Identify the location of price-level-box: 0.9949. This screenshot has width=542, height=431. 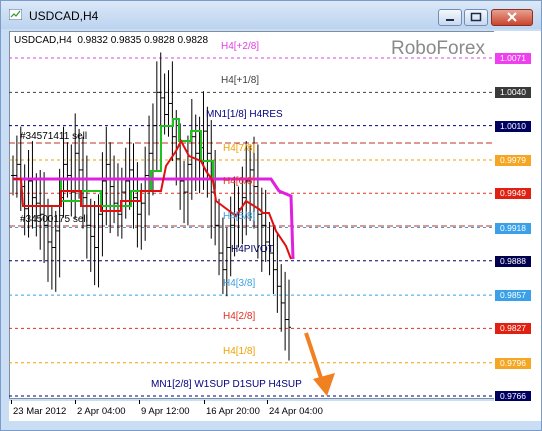
(513, 194).